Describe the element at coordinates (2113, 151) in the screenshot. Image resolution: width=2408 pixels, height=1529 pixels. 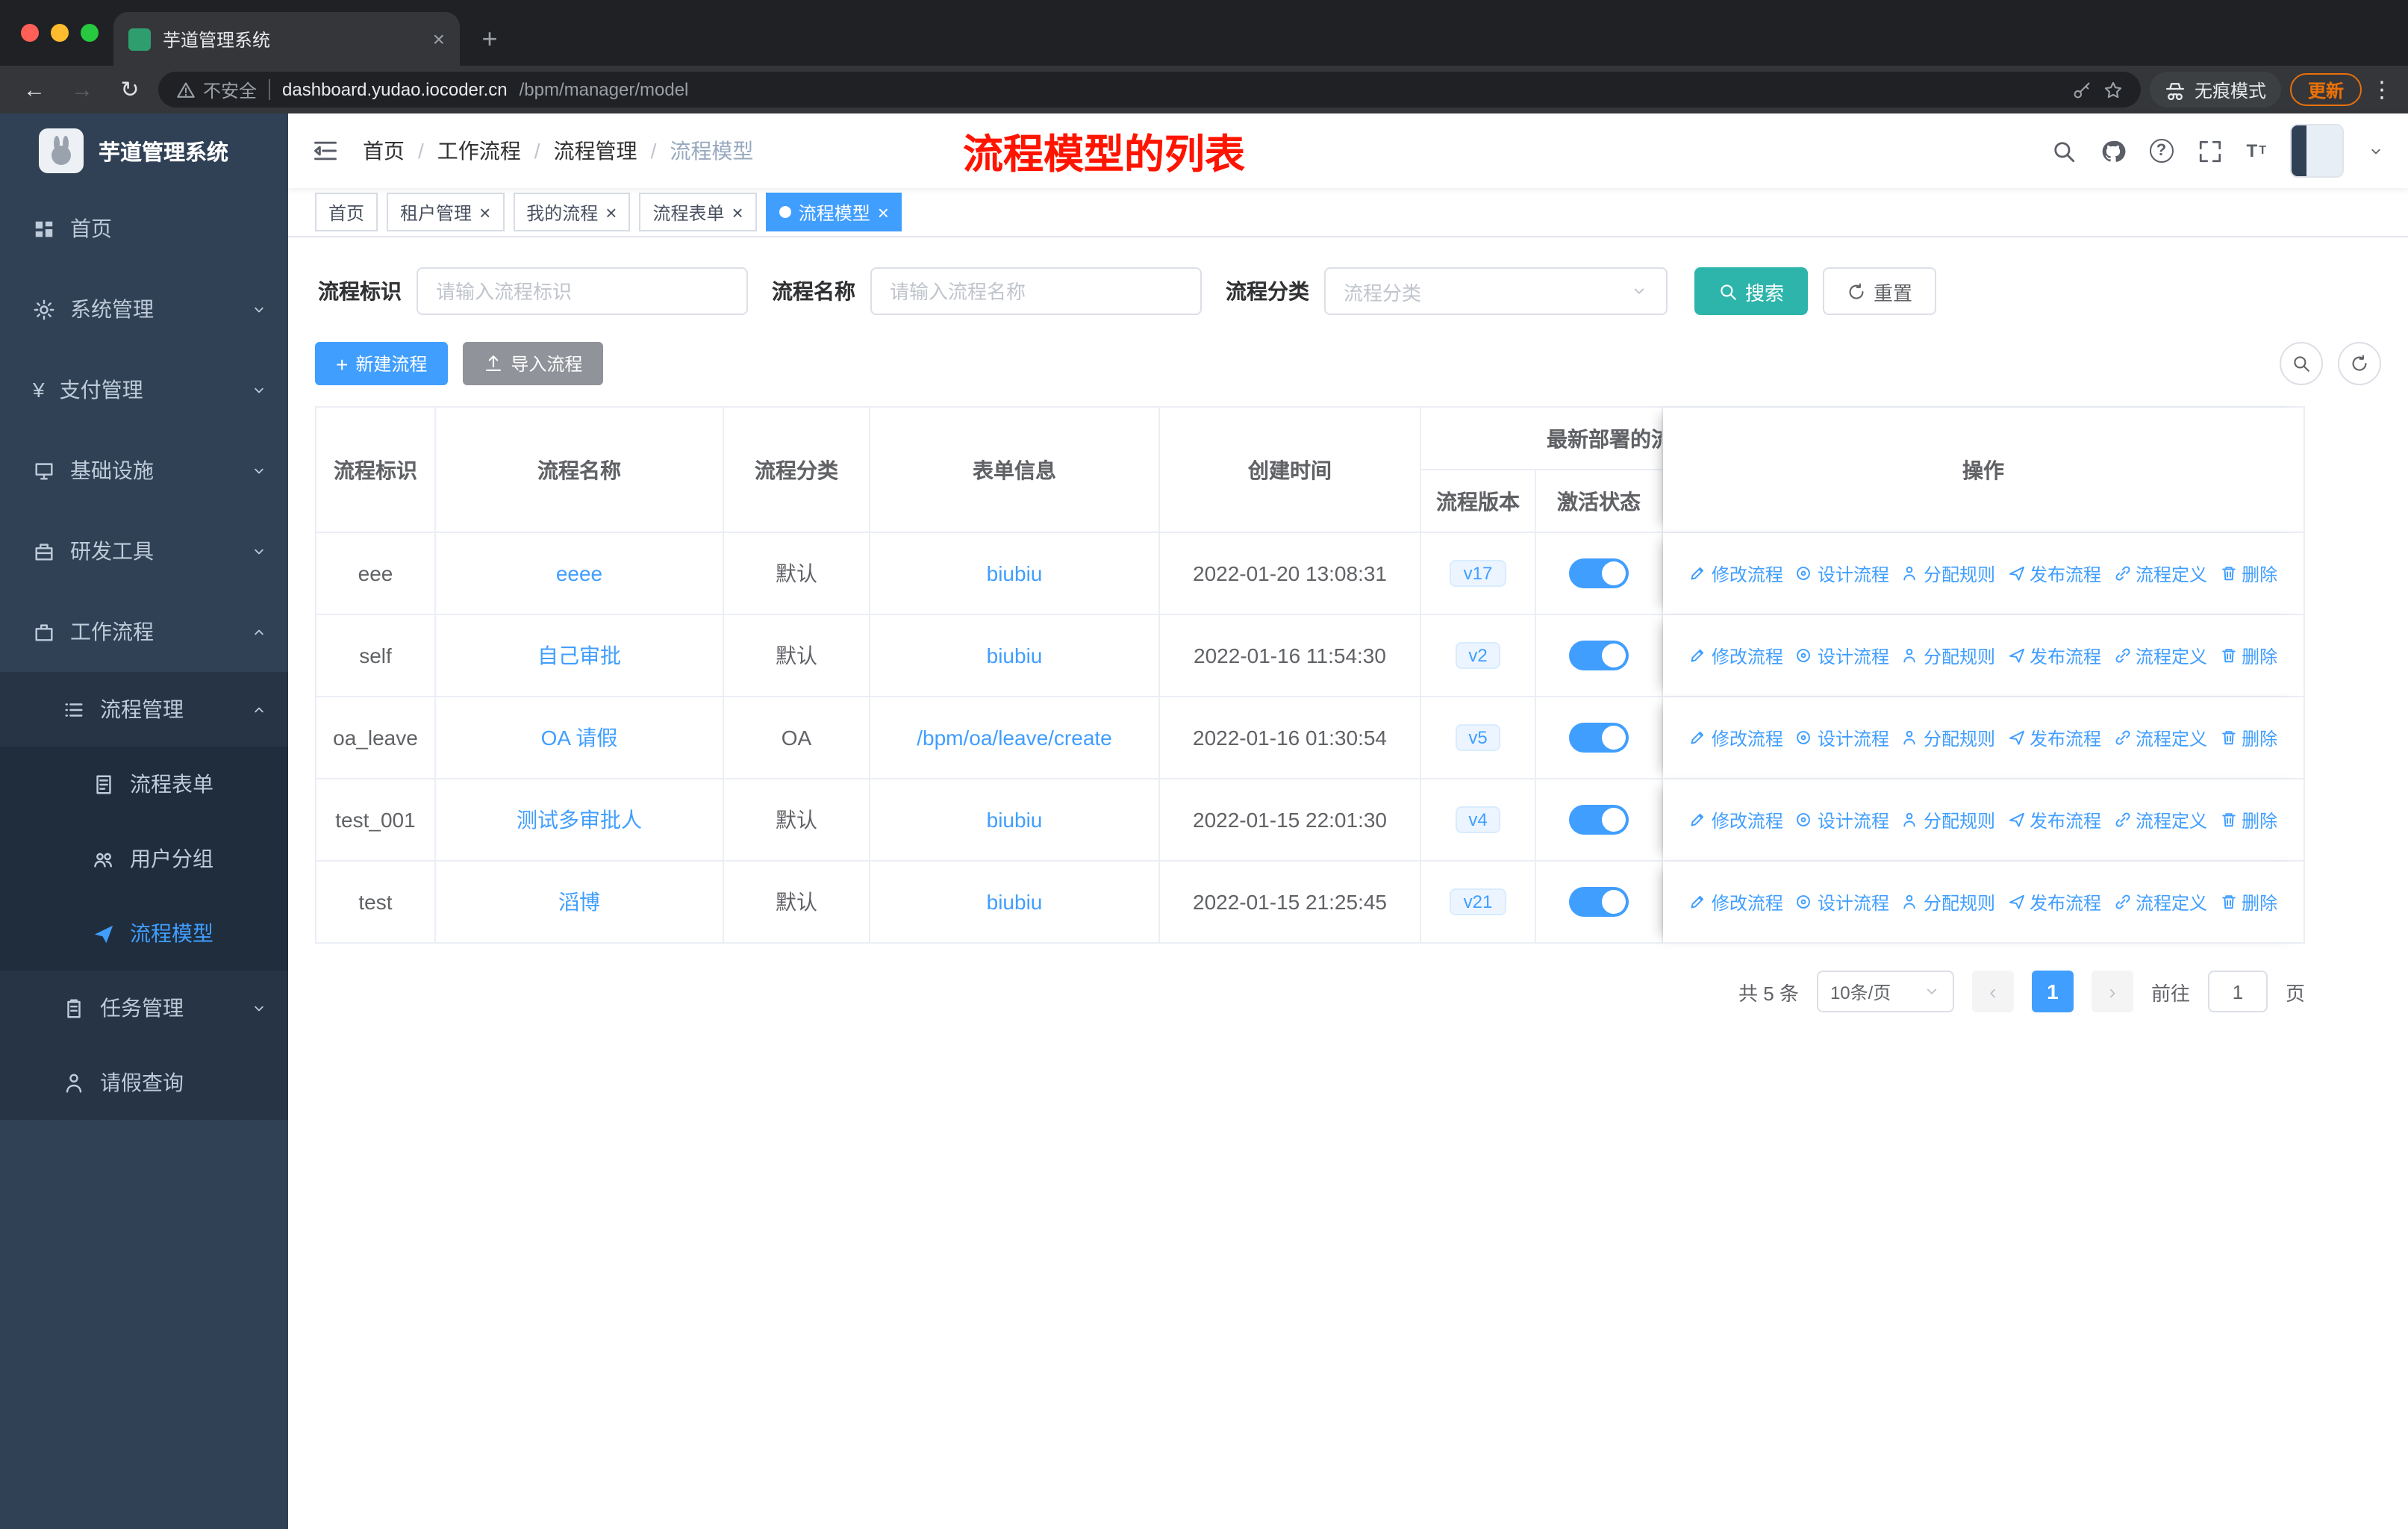
I see `github-icon` at that location.